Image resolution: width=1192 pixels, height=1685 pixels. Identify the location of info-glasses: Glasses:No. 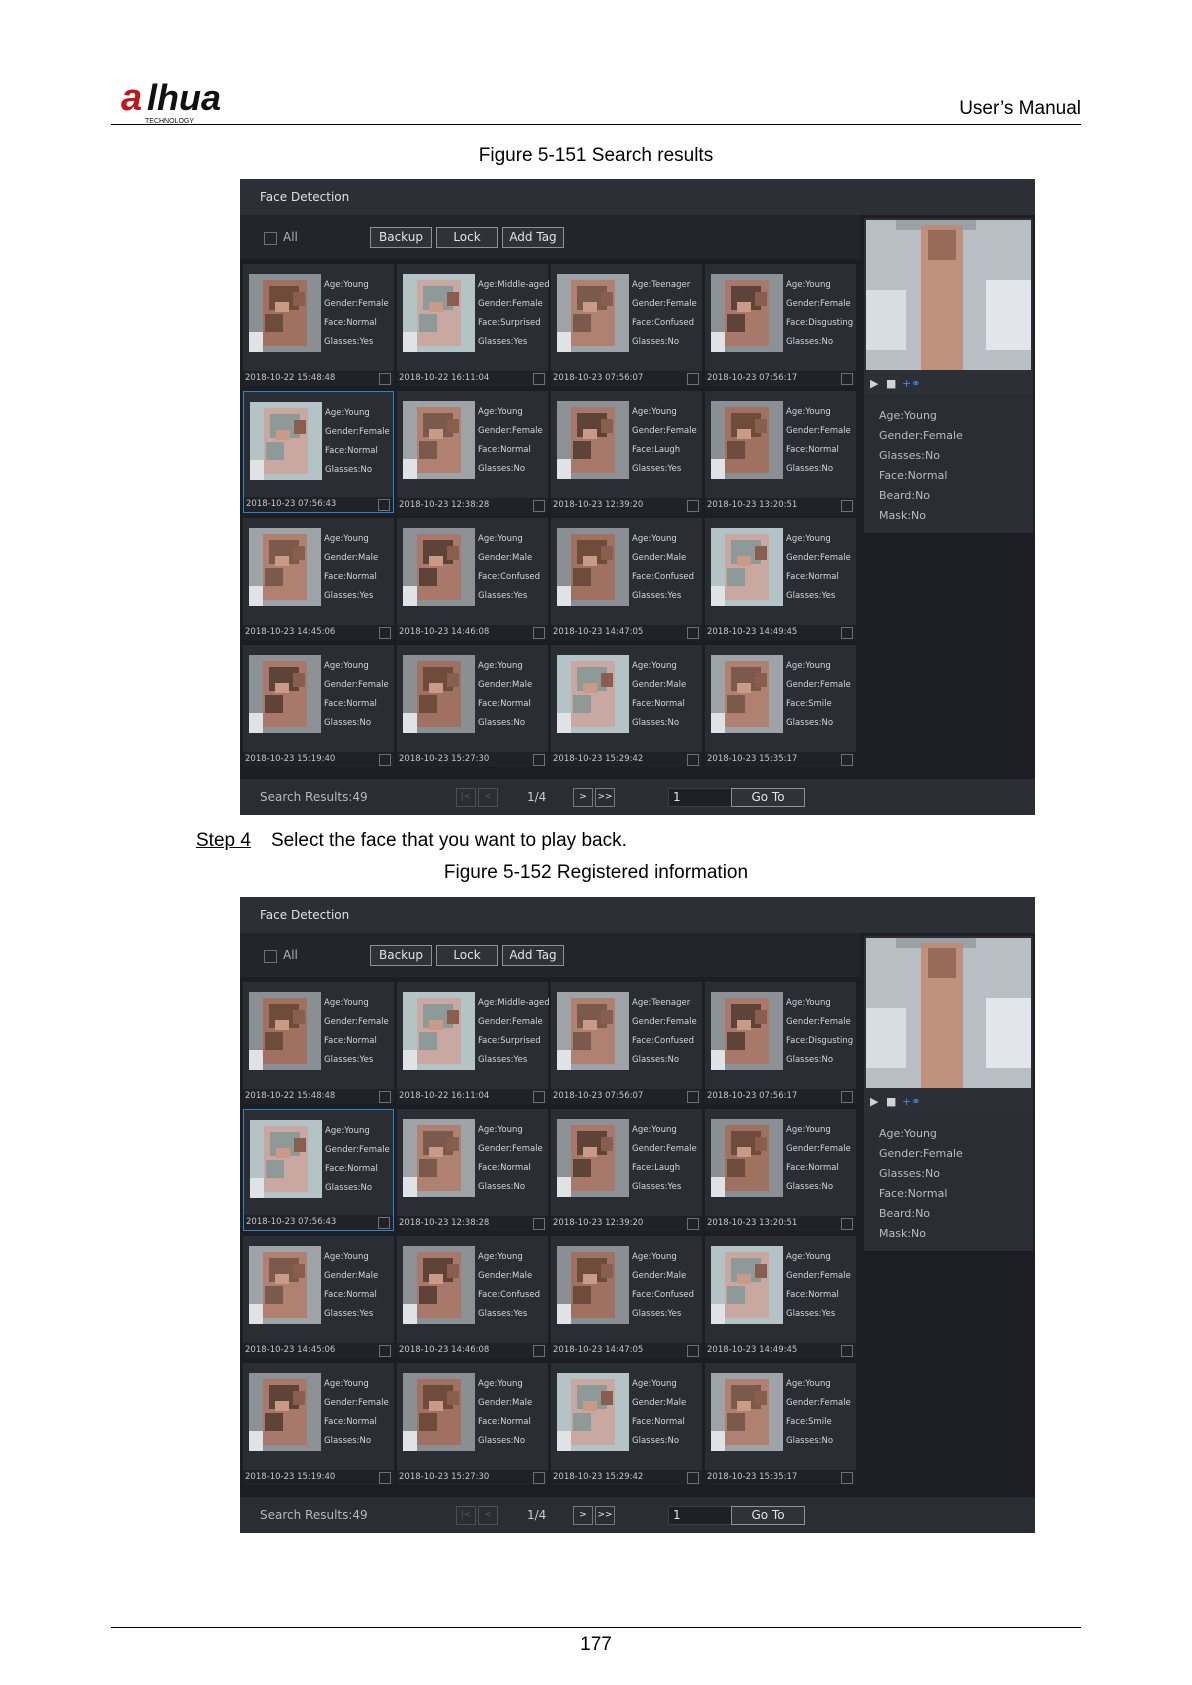
(909, 1173).